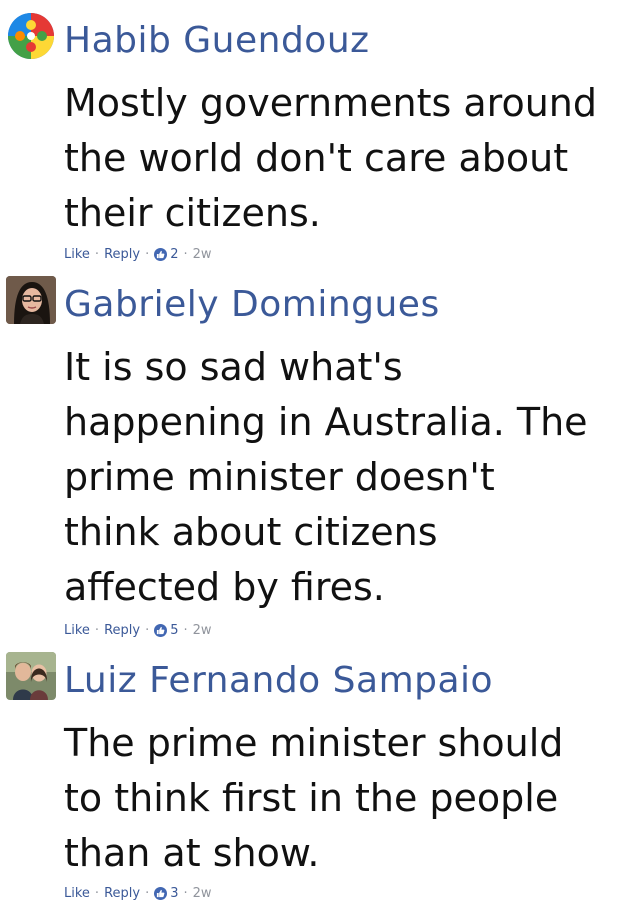 The width and height of the screenshot is (630, 901). Describe the element at coordinates (279, 477) in the screenshot. I see `comment-text-line: prime minister doesn't` at that location.